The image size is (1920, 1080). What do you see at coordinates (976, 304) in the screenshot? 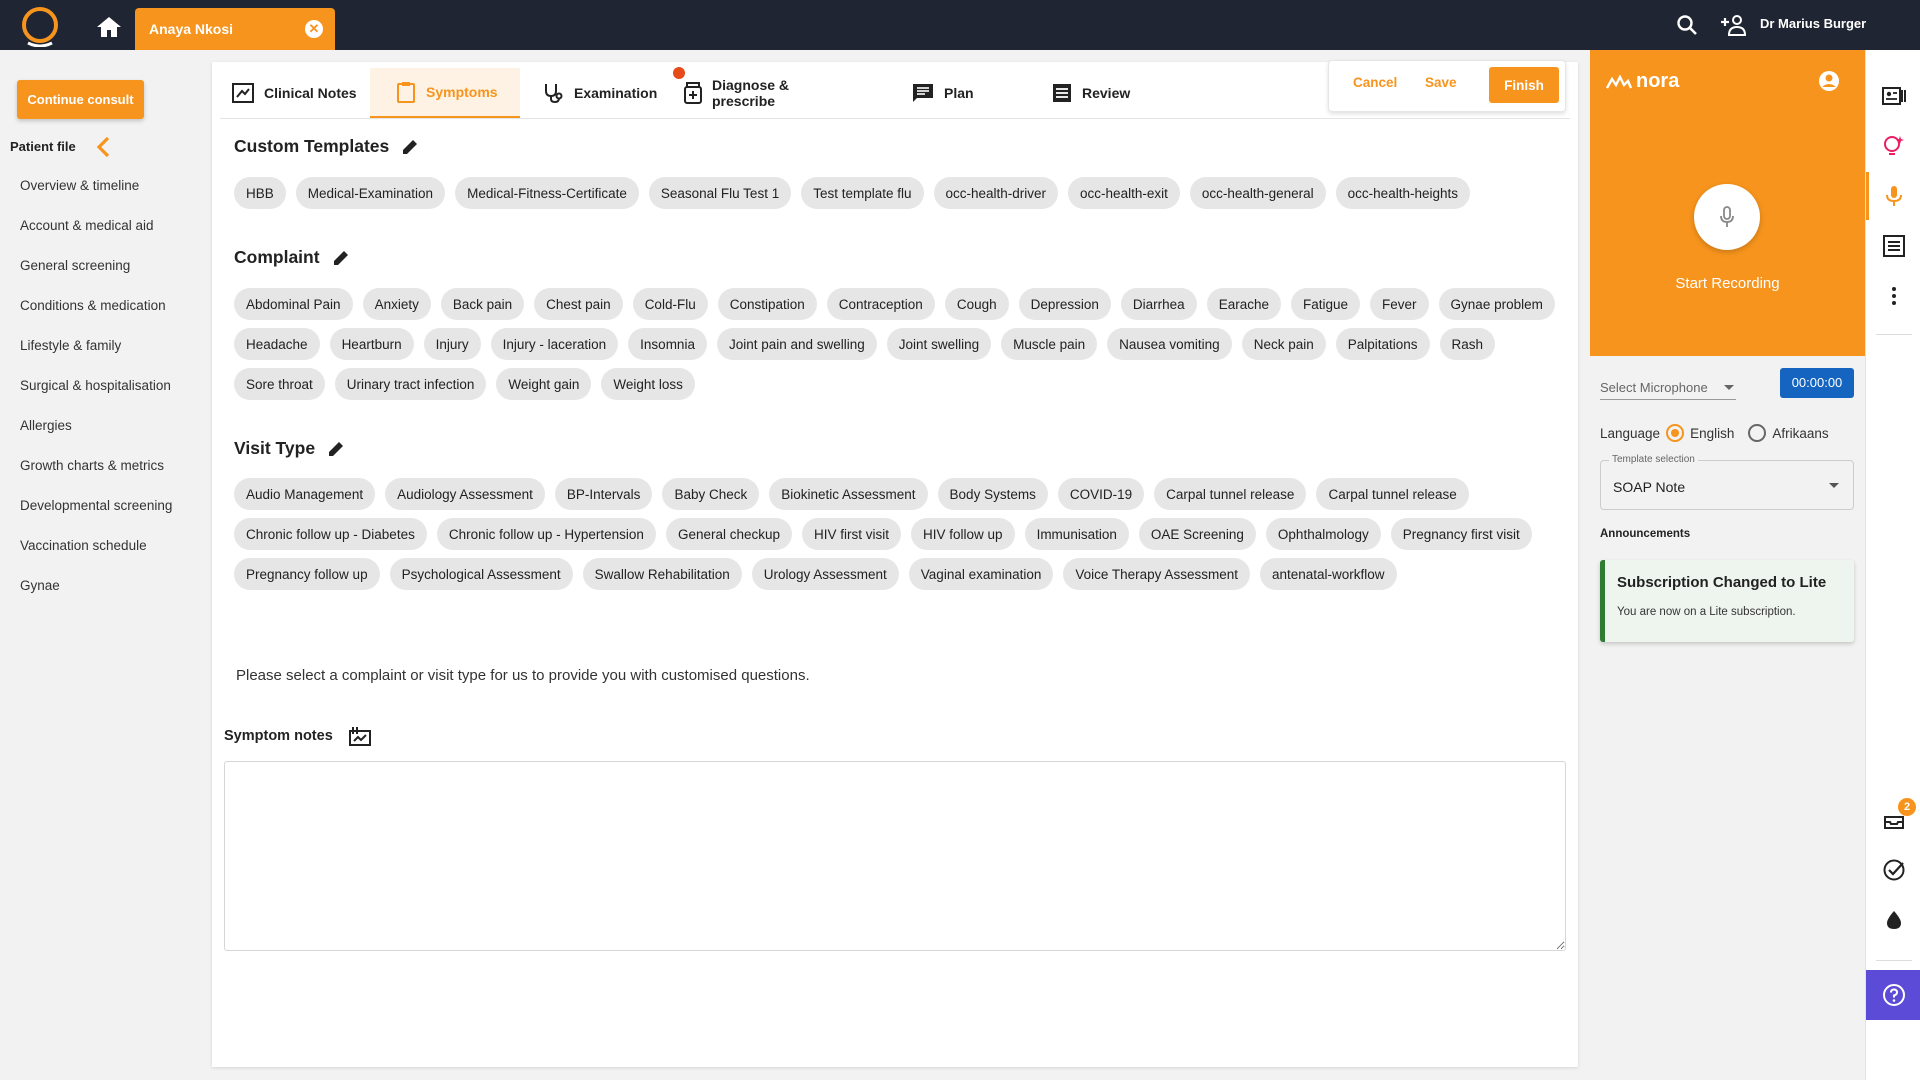
I see `chip: Cough` at bounding box center [976, 304].